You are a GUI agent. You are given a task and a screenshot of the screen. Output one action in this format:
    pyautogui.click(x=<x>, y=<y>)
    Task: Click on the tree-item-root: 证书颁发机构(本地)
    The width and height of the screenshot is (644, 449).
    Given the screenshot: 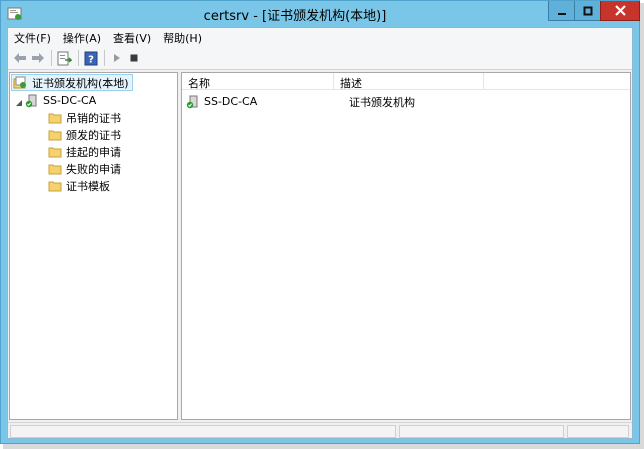 What is the action you would take?
    pyautogui.click(x=72, y=82)
    